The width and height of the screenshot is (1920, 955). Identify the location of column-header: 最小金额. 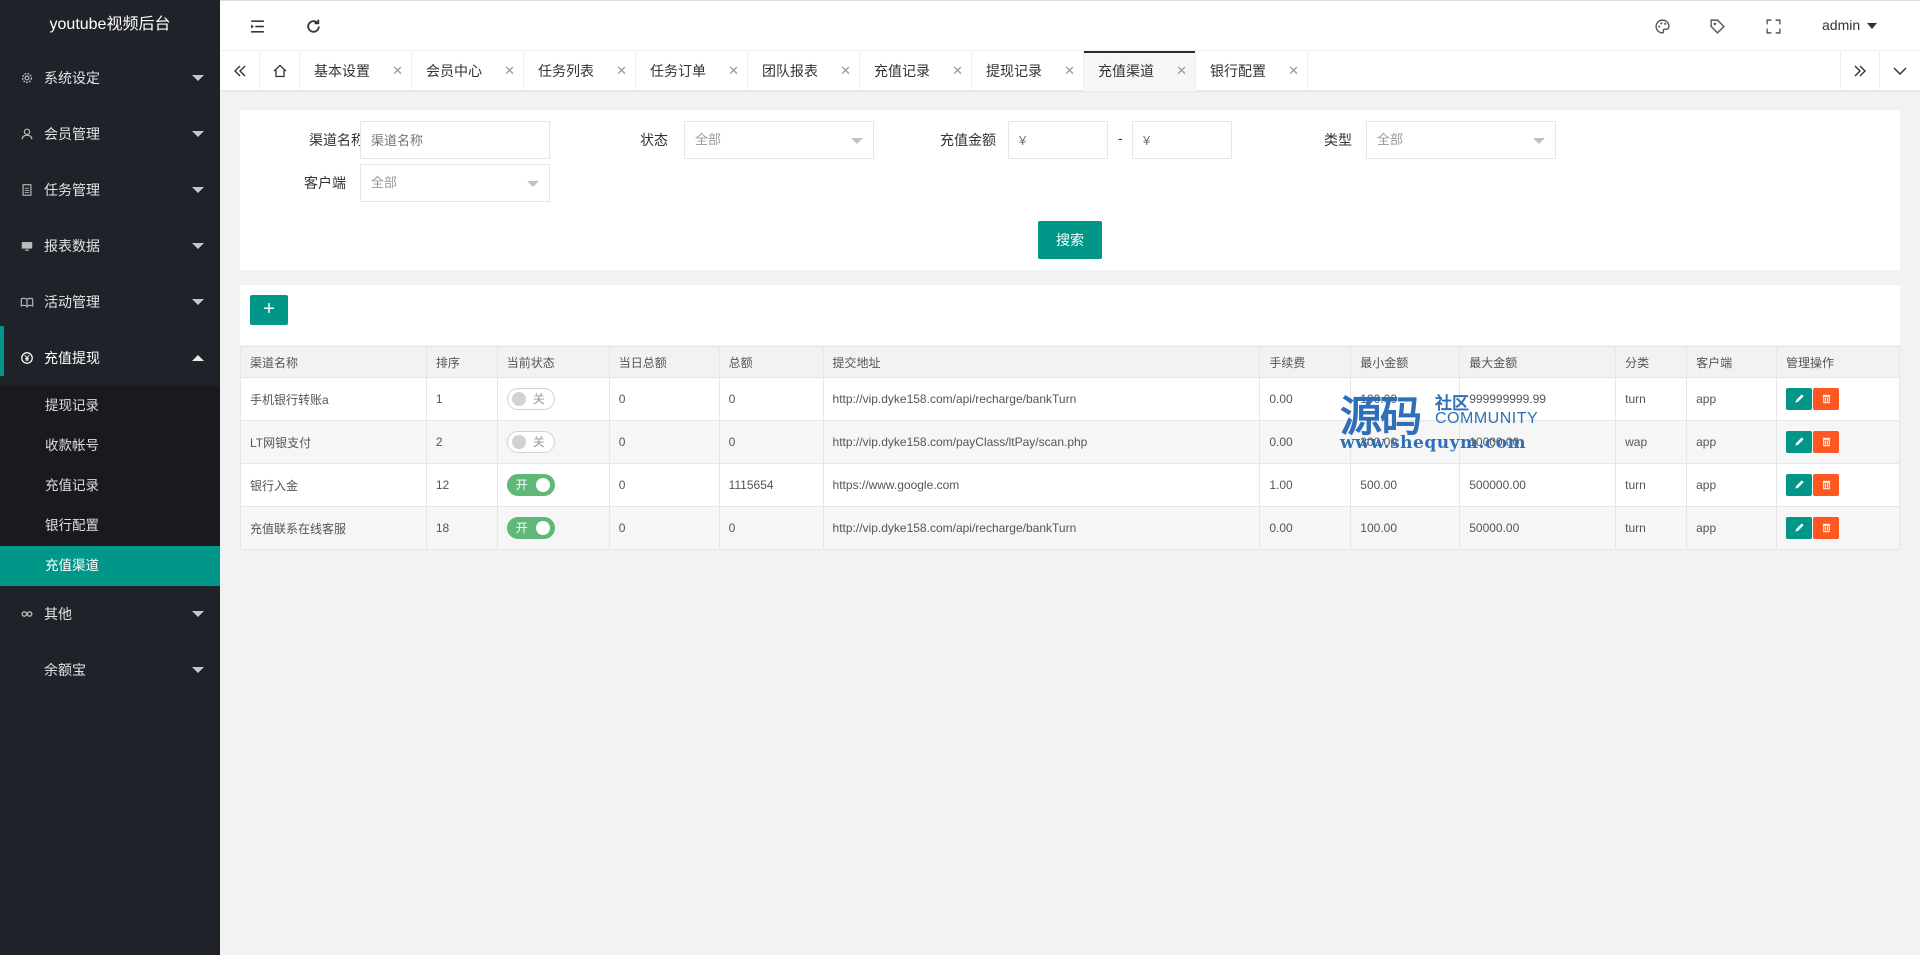
(1405, 362).